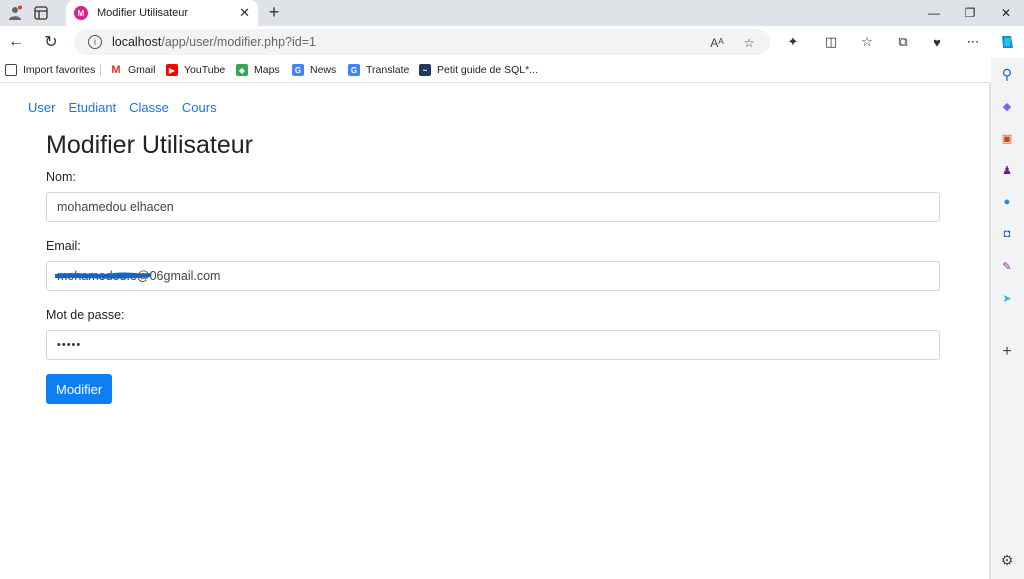  What do you see at coordinates (831, 42) in the screenshot?
I see `split-screen-icon: ◫` at bounding box center [831, 42].